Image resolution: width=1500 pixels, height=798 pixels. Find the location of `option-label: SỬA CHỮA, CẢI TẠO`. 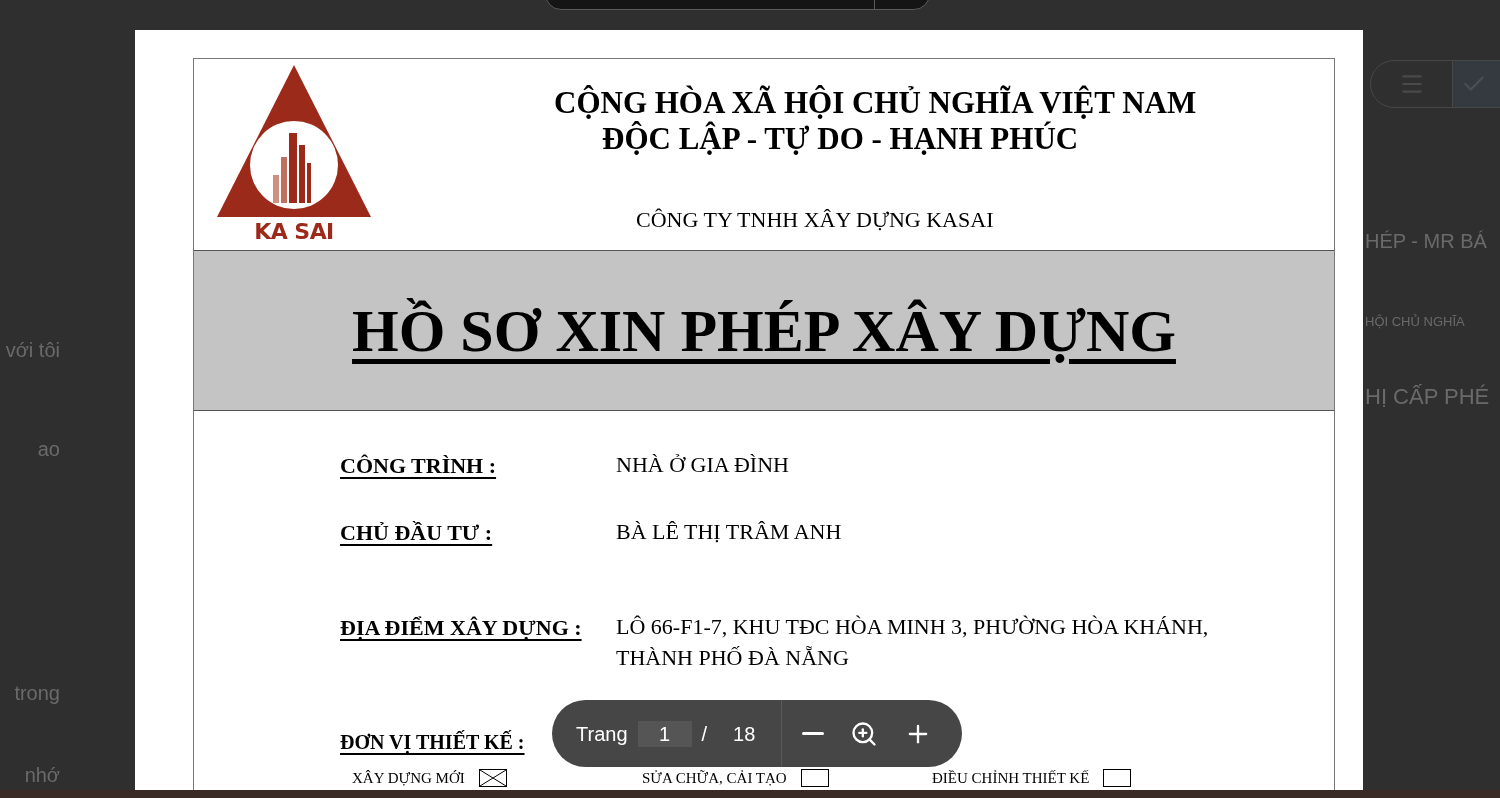

option-label: SỬA CHỮA, CẢI TẠO is located at coordinates (714, 778).